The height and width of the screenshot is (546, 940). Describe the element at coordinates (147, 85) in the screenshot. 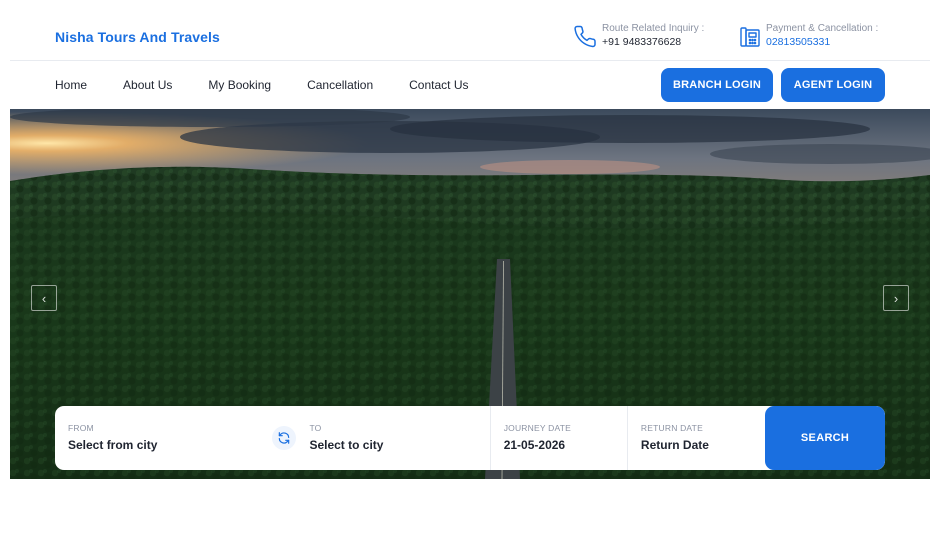

I see `nav-about-us: About Us` at that location.